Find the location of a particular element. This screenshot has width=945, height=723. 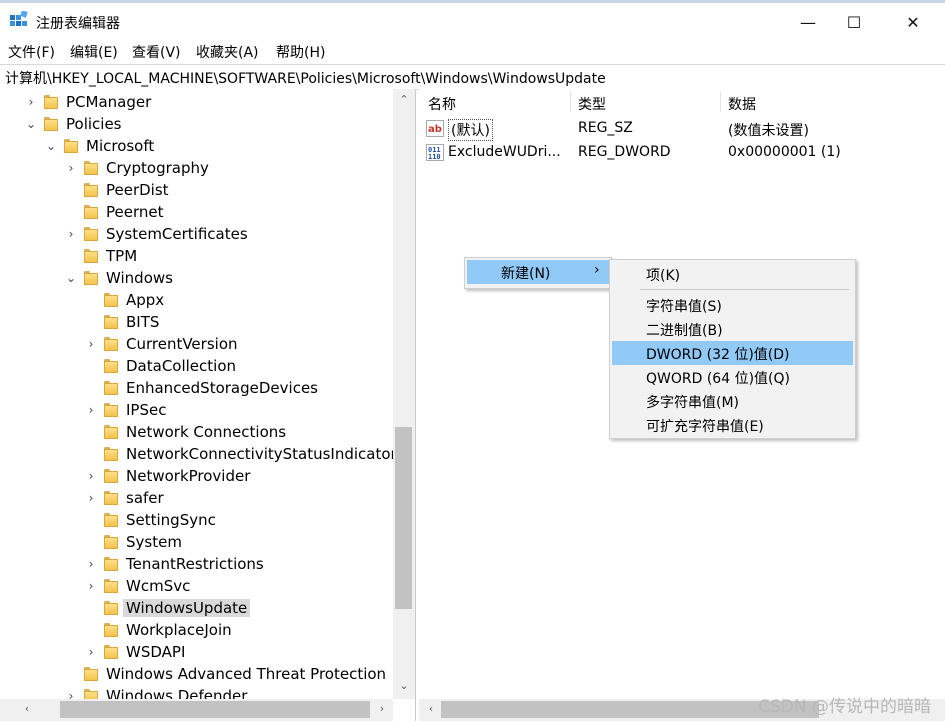

submenu-item-binary-value: 二进制值(B) is located at coordinates (732, 329).